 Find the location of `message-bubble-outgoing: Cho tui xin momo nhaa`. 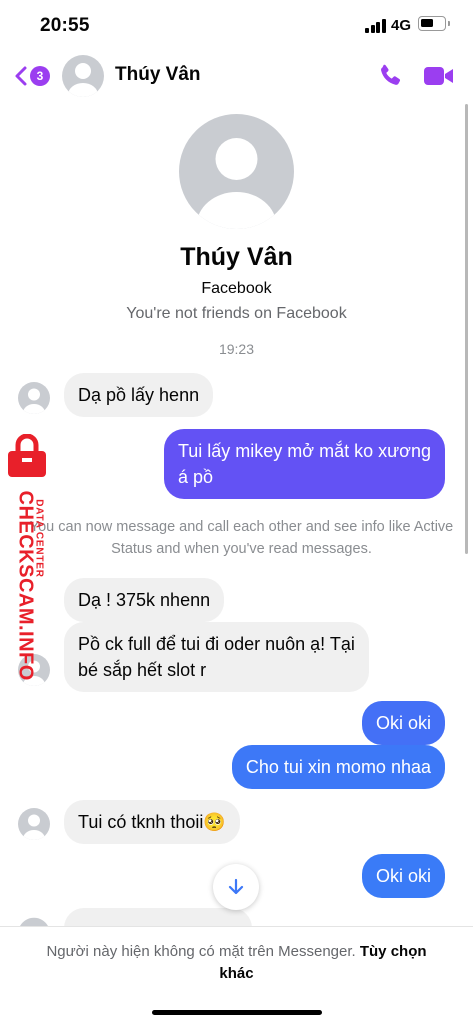

message-bubble-outgoing: Cho tui xin momo nhaa is located at coordinates (338, 767).